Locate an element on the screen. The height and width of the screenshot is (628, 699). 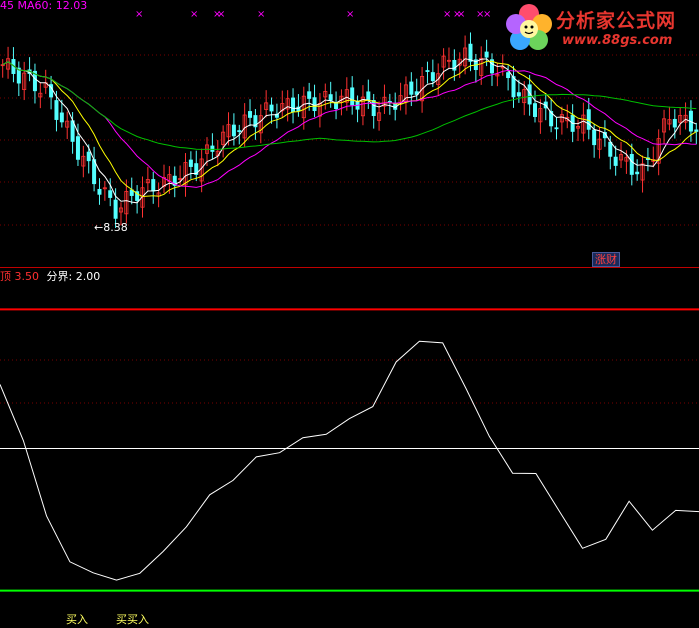
logo-name: 分析家公式网 is located at coordinates (616, 21).